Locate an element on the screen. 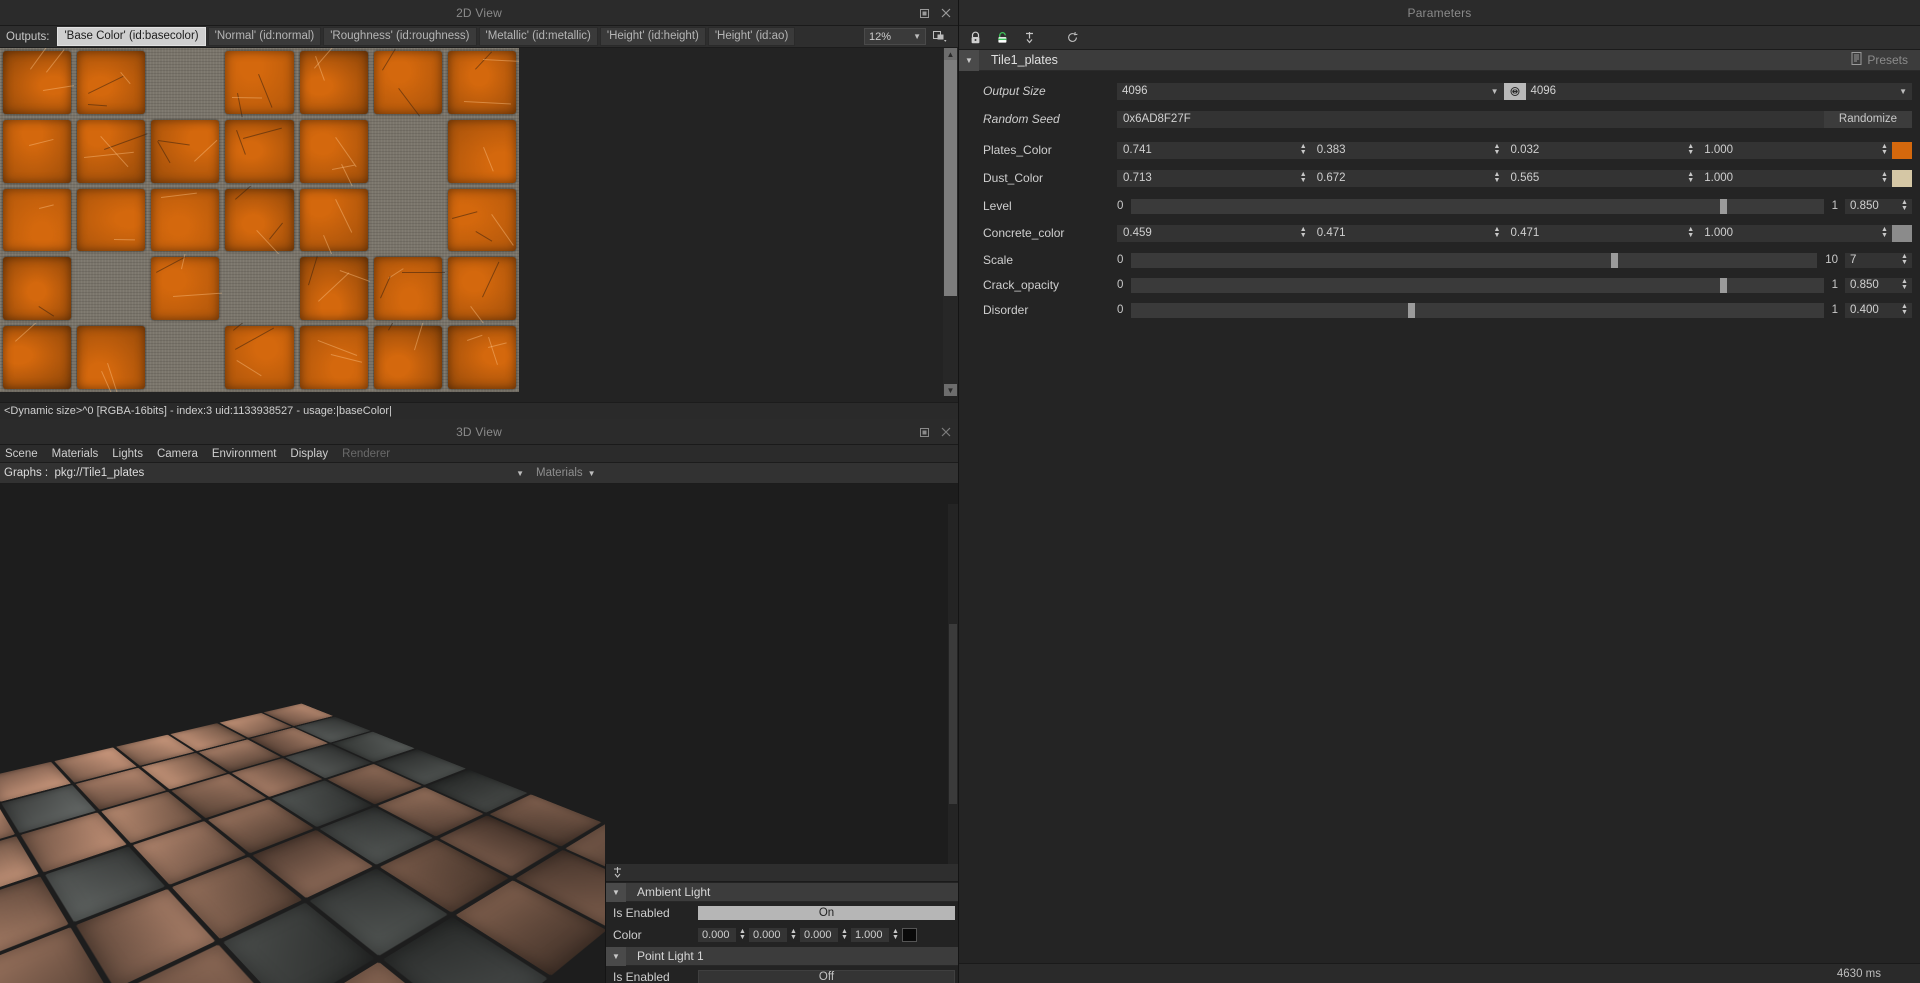 This screenshot has width=1920, height=983. concrete-color-a: 1.000 is located at coordinates (1787, 233).